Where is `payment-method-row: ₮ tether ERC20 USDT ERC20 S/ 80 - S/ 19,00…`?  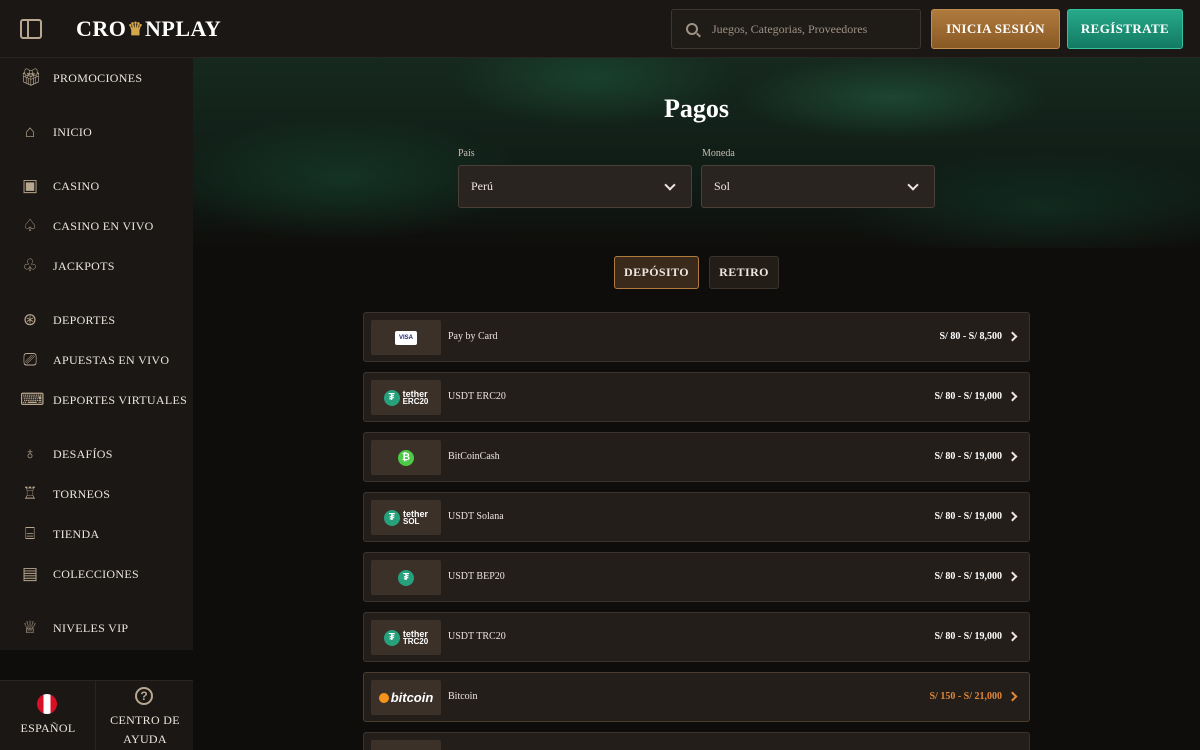 payment-method-row: ₮ tether ERC20 USDT ERC20 S/ 80 - S/ 19,00… is located at coordinates (696, 397).